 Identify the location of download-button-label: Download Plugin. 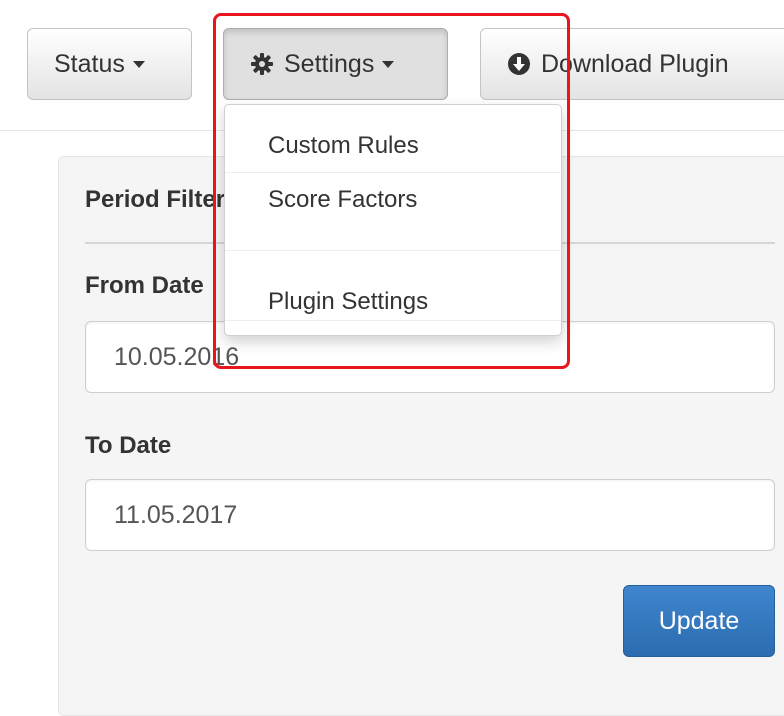
(635, 63).